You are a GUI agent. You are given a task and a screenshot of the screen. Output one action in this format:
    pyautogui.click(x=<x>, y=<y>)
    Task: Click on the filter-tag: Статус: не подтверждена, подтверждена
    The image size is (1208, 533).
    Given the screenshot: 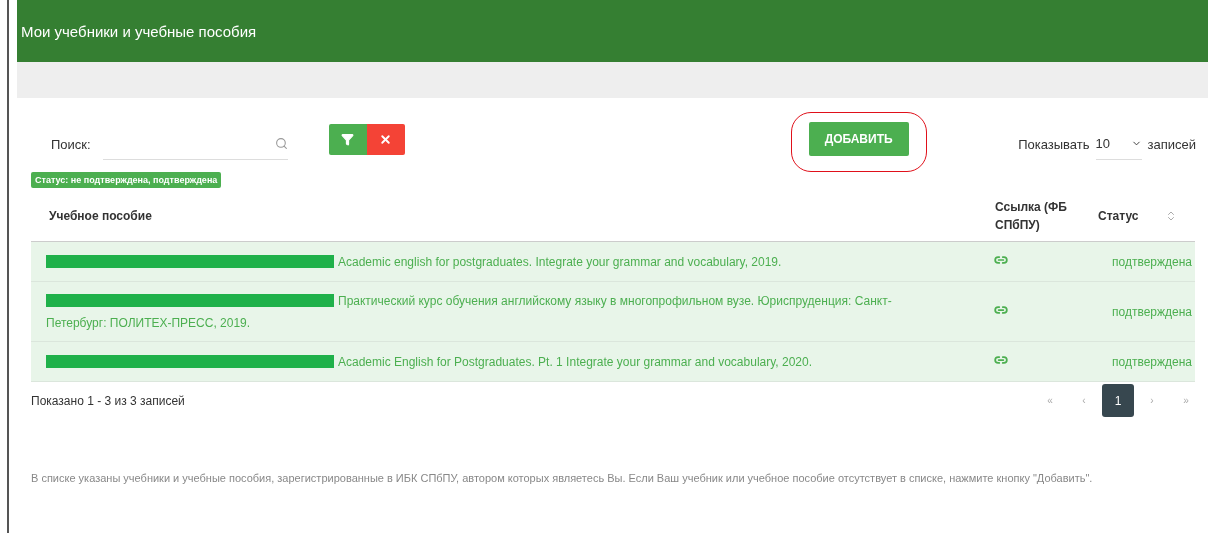 What is the action you would take?
    pyautogui.click(x=126, y=180)
    